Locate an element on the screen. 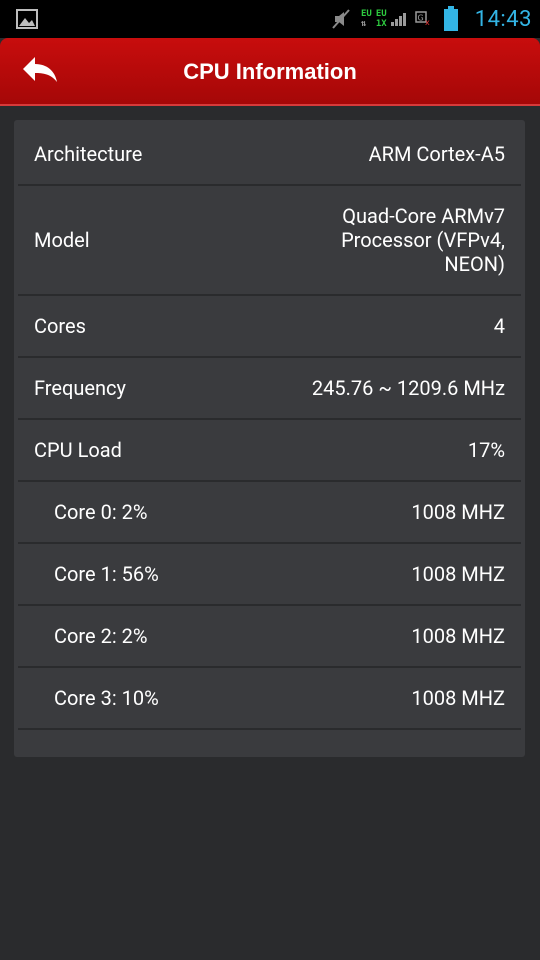 This screenshot has height=960, width=540. row-value: 17% is located at coordinates (486, 450).